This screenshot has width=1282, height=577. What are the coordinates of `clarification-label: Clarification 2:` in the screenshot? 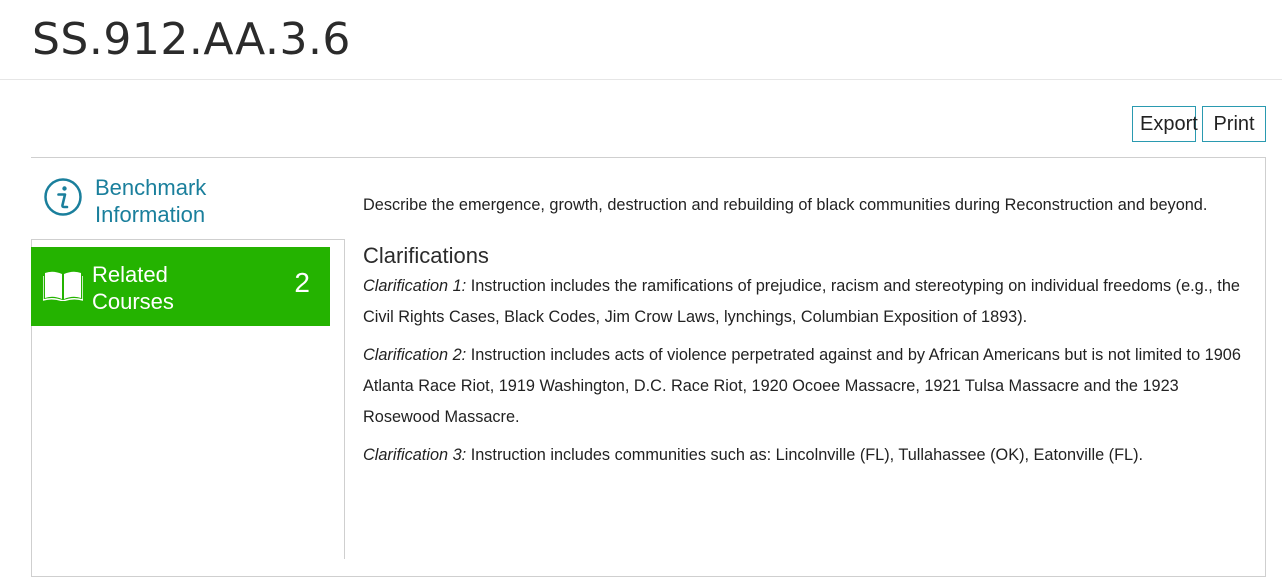 It's located at (415, 355).